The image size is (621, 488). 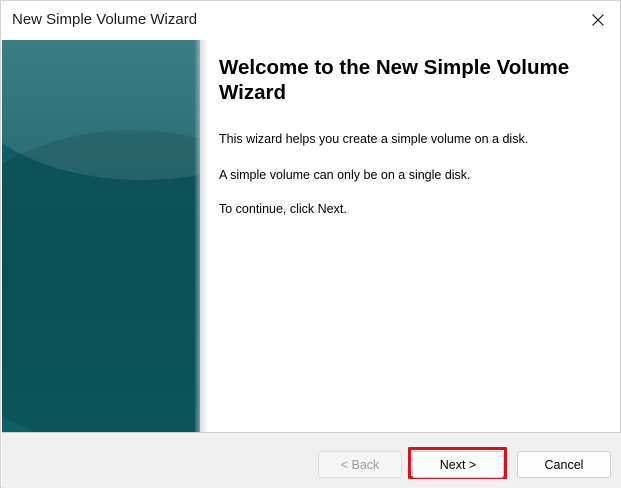 I want to click on title-bar: New Simple Volume Wizard, so click(x=310, y=20).